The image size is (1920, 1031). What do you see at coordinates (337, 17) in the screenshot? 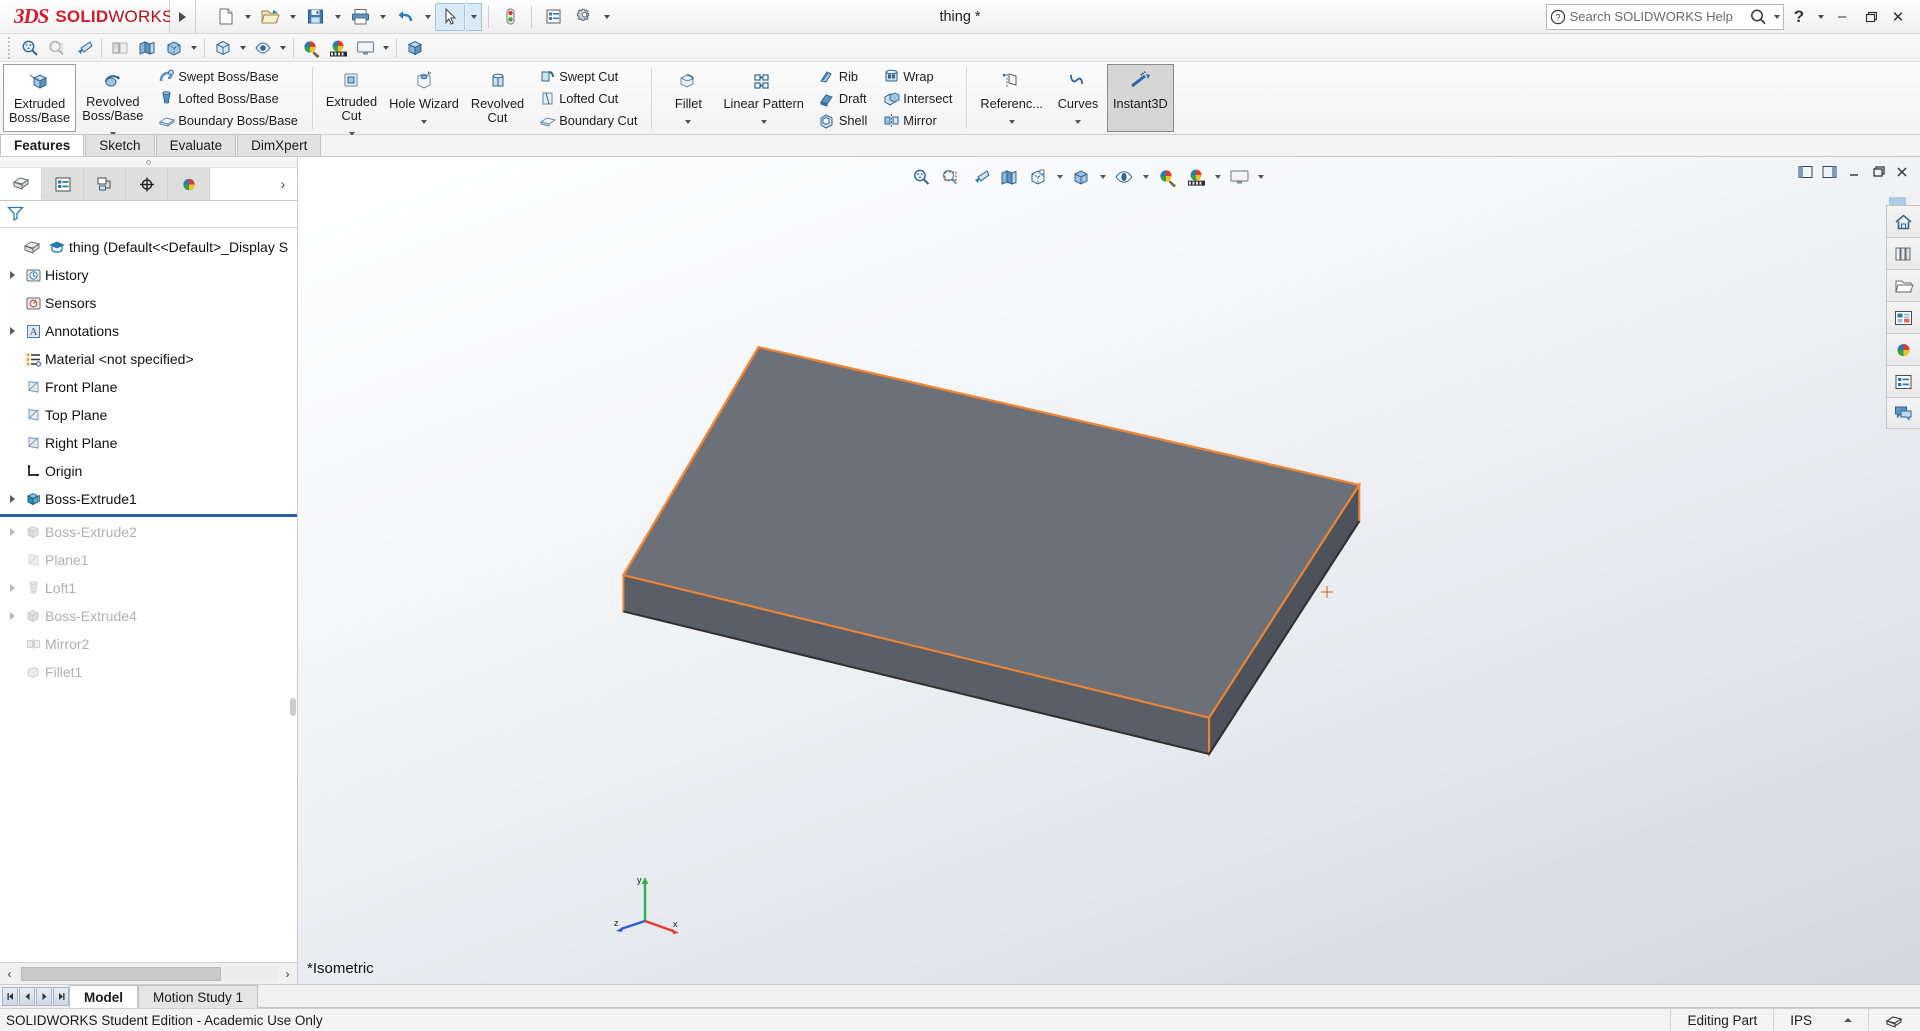
I see `save-document-caret` at bounding box center [337, 17].